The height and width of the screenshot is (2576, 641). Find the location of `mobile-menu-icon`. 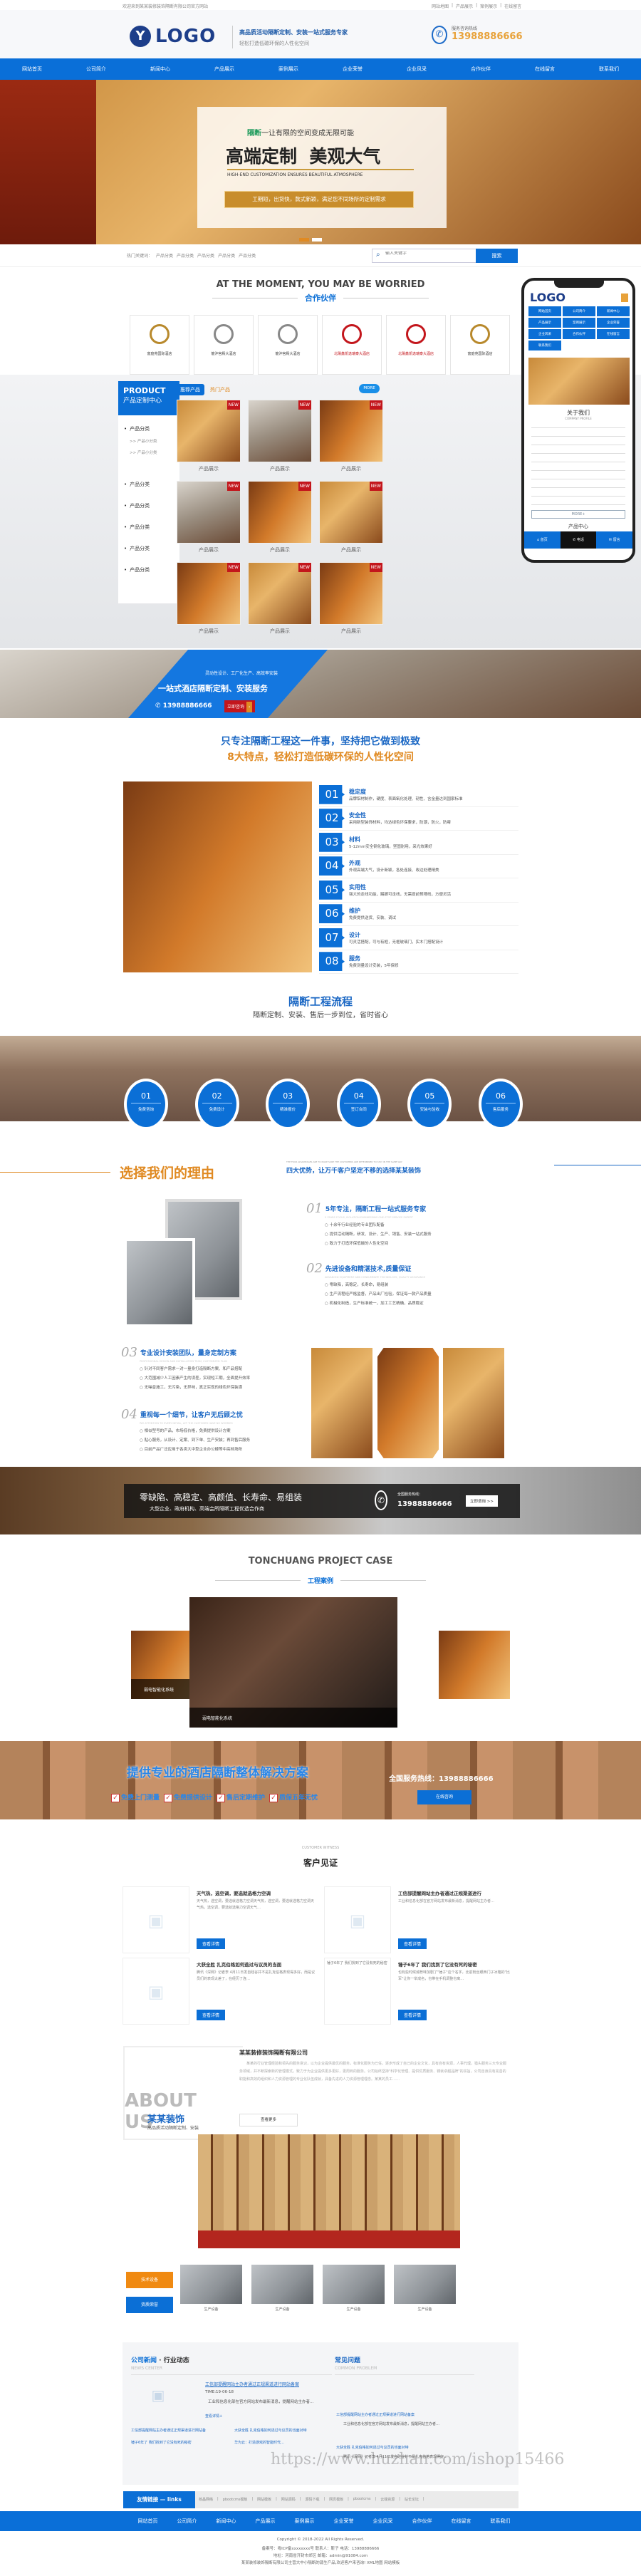

mobile-menu-icon is located at coordinates (624, 298).